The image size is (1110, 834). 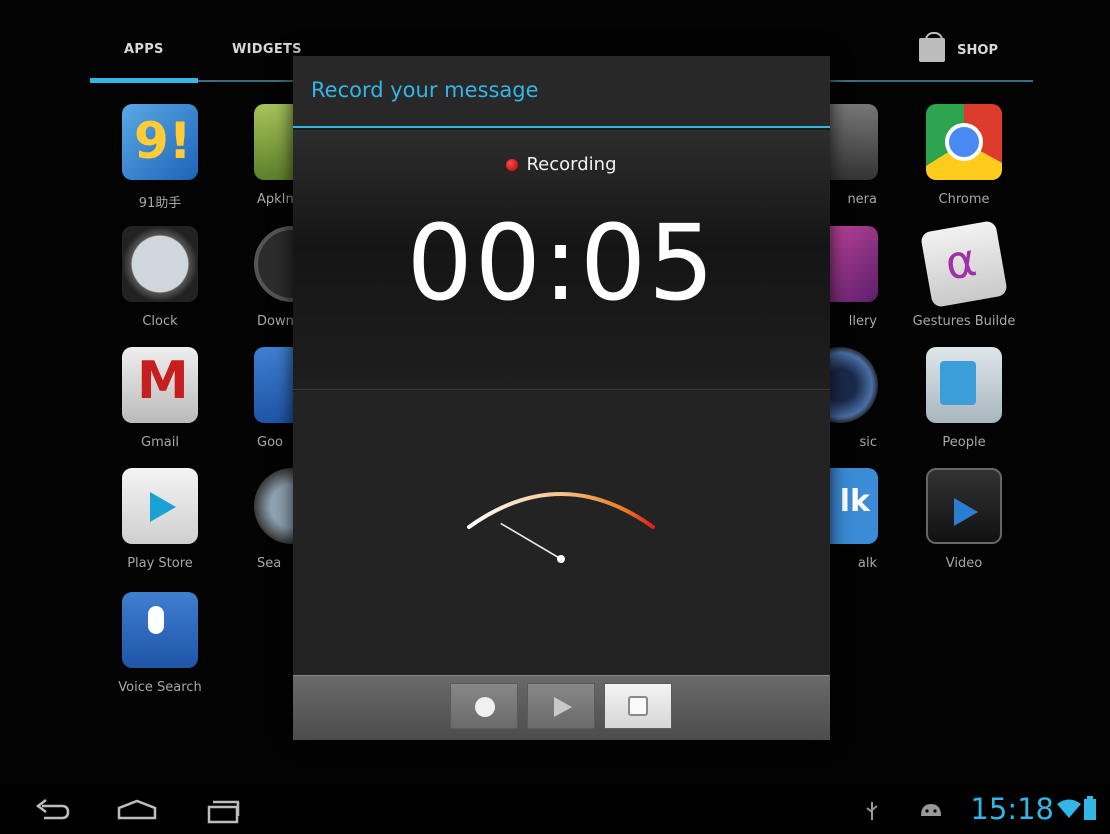 I want to click on recent-apps-icon, so click(x=223, y=811).